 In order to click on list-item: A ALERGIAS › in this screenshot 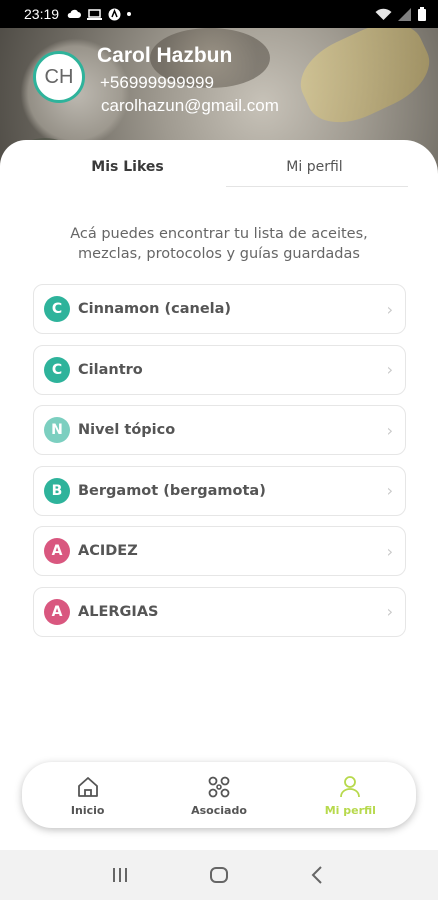, I will do `click(219, 611)`.